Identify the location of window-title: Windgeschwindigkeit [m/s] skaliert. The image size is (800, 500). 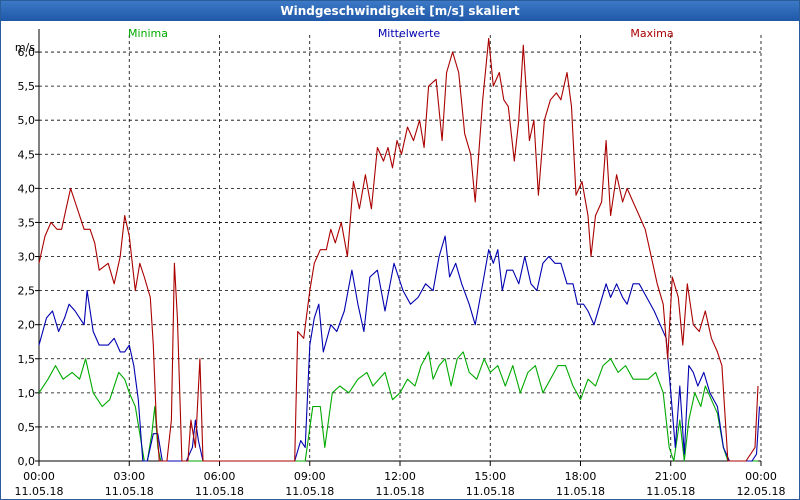
(400, 11).